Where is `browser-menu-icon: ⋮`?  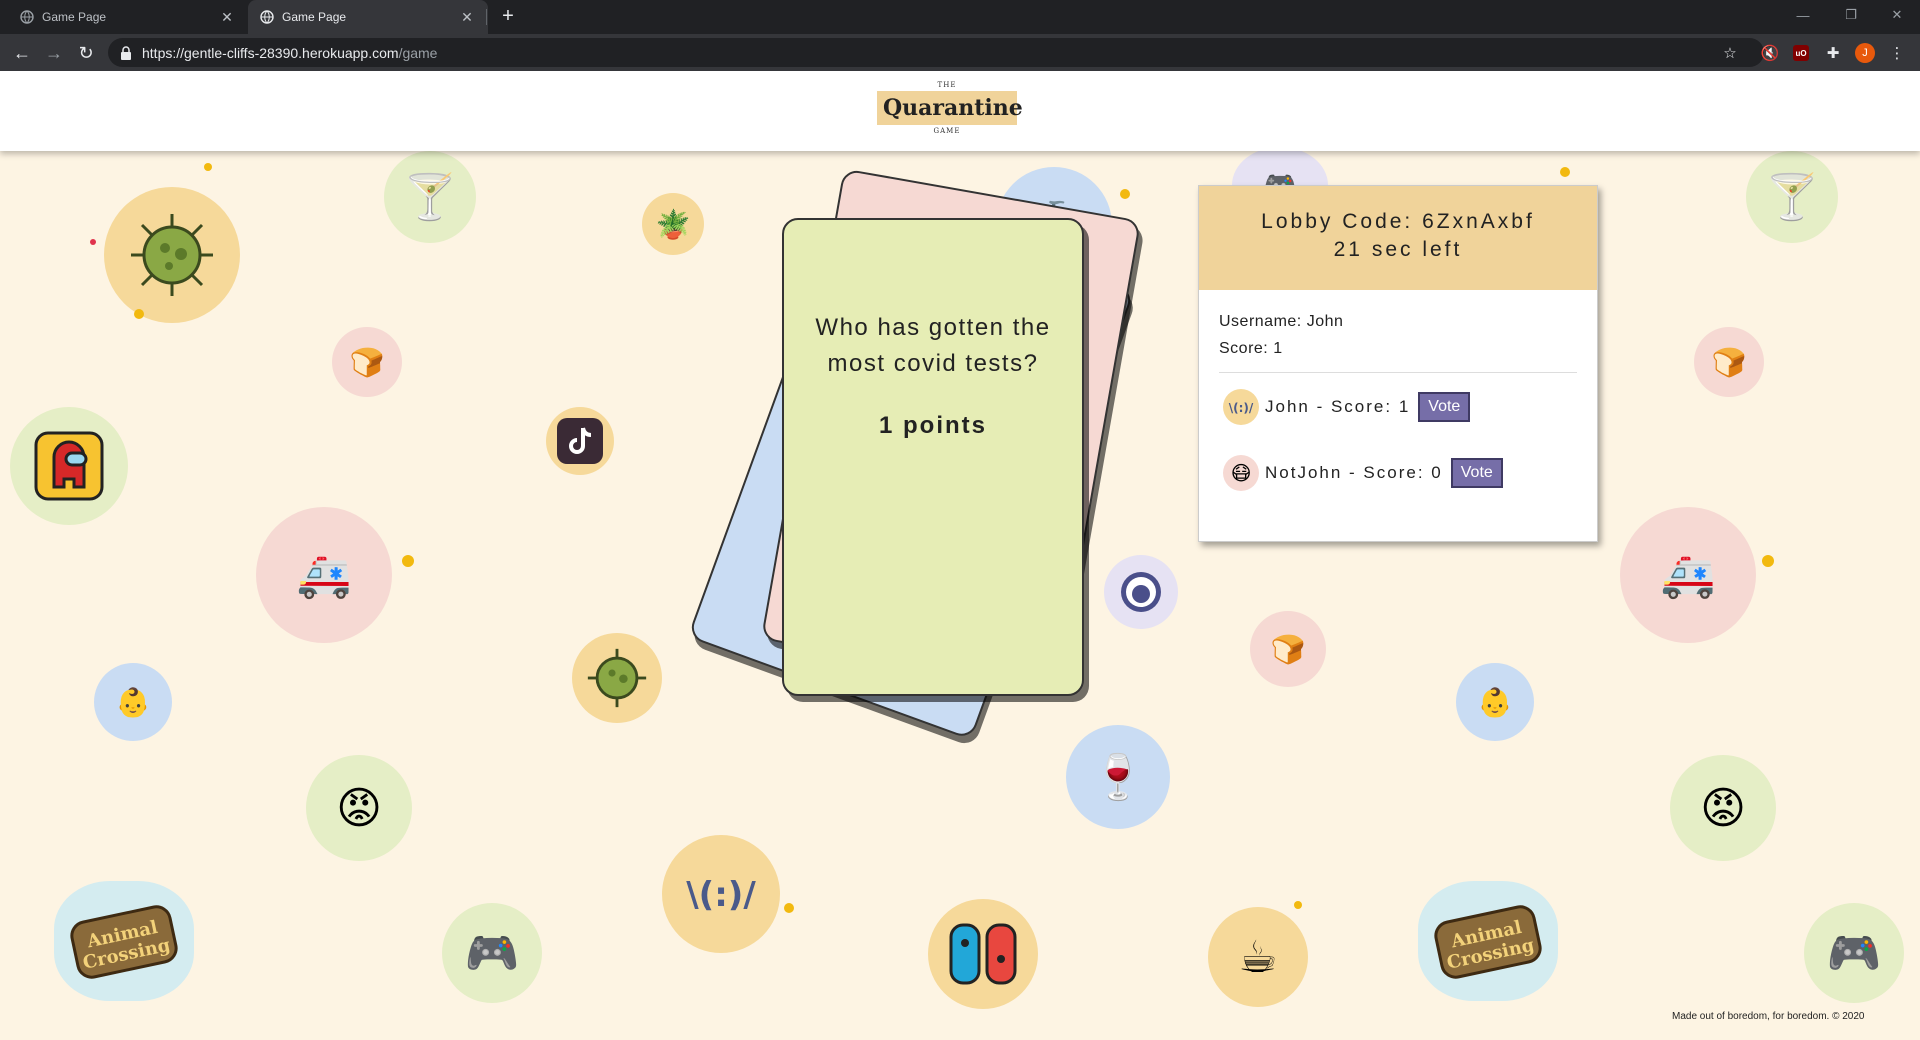 browser-menu-icon: ⋮ is located at coordinates (1897, 53).